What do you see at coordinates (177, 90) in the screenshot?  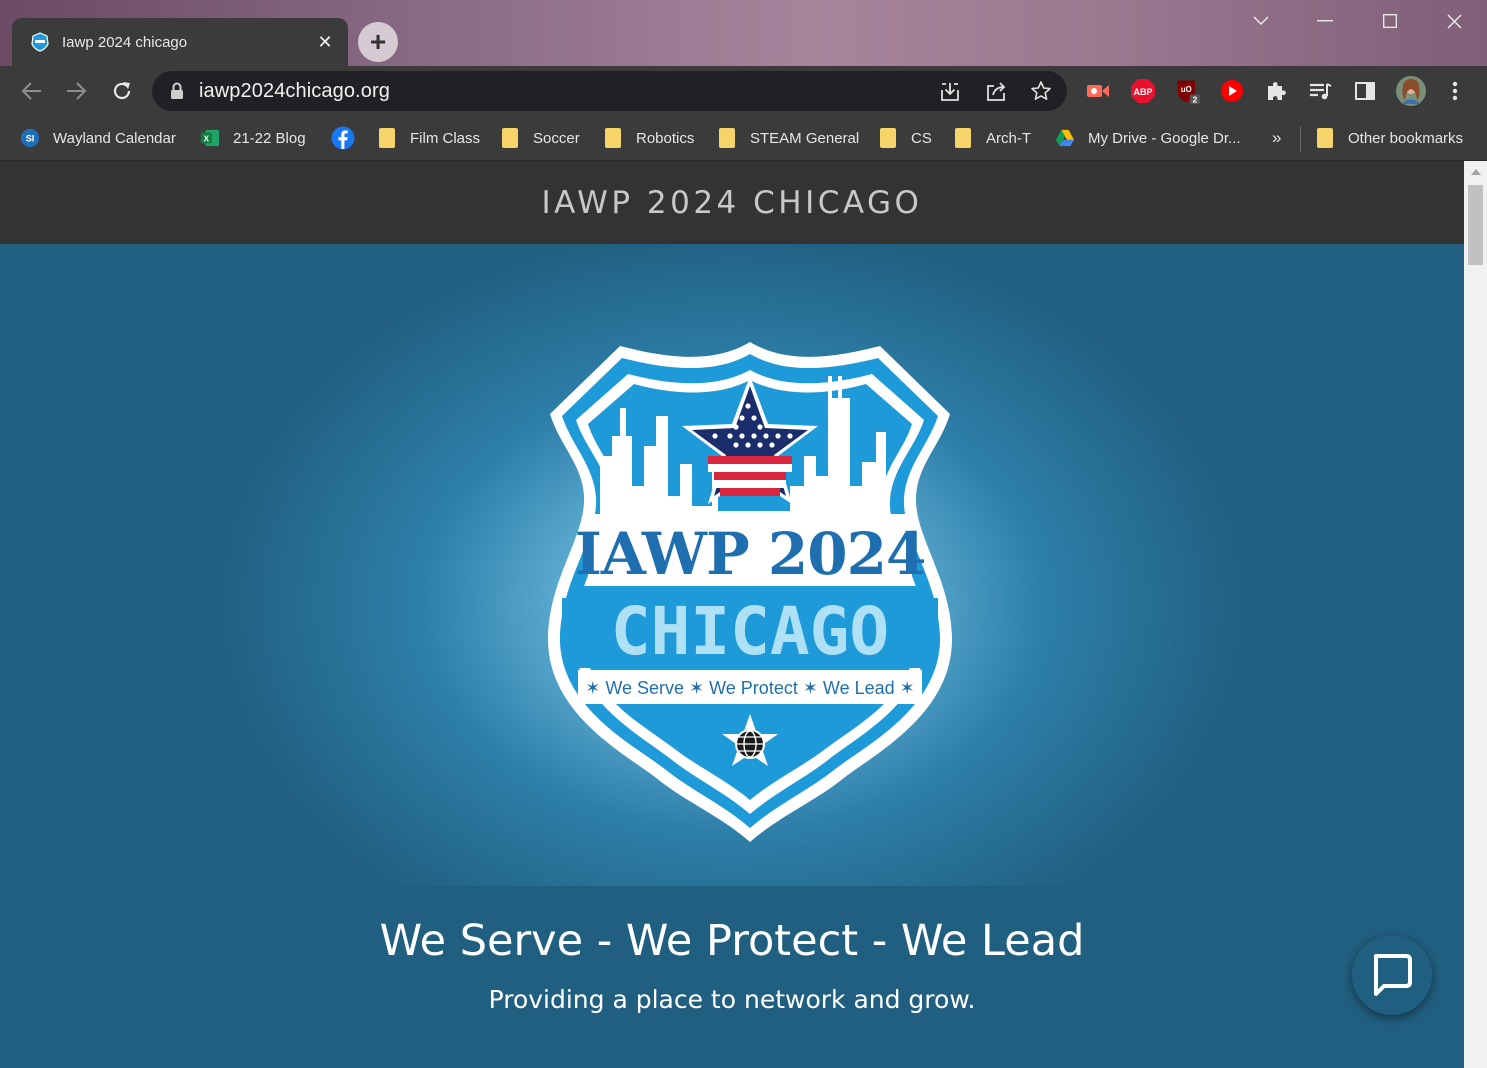 I see `lock-icon` at bounding box center [177, 90].